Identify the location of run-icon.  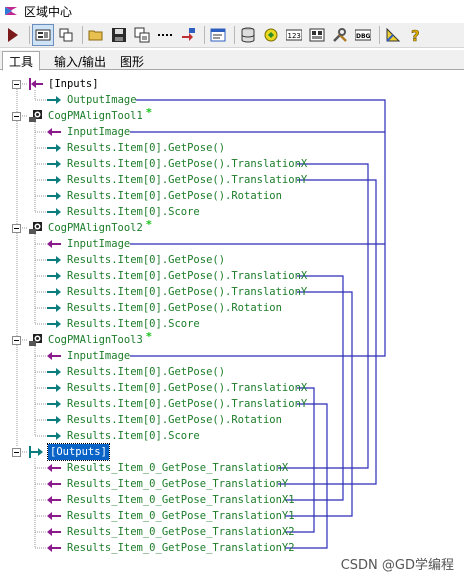
(13, 35).